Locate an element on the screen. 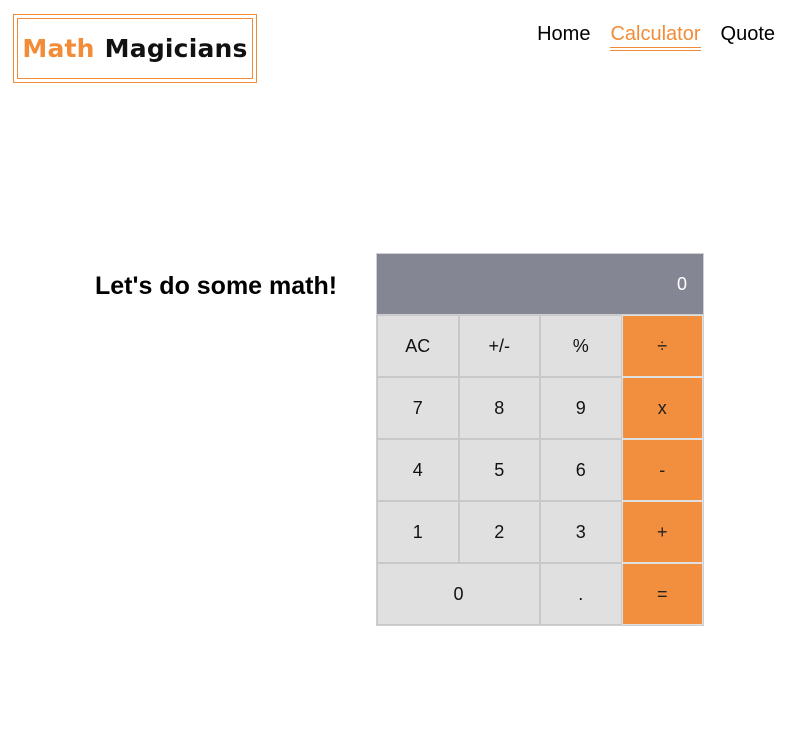  key-multiply: x is located at coordinates (662, 408).